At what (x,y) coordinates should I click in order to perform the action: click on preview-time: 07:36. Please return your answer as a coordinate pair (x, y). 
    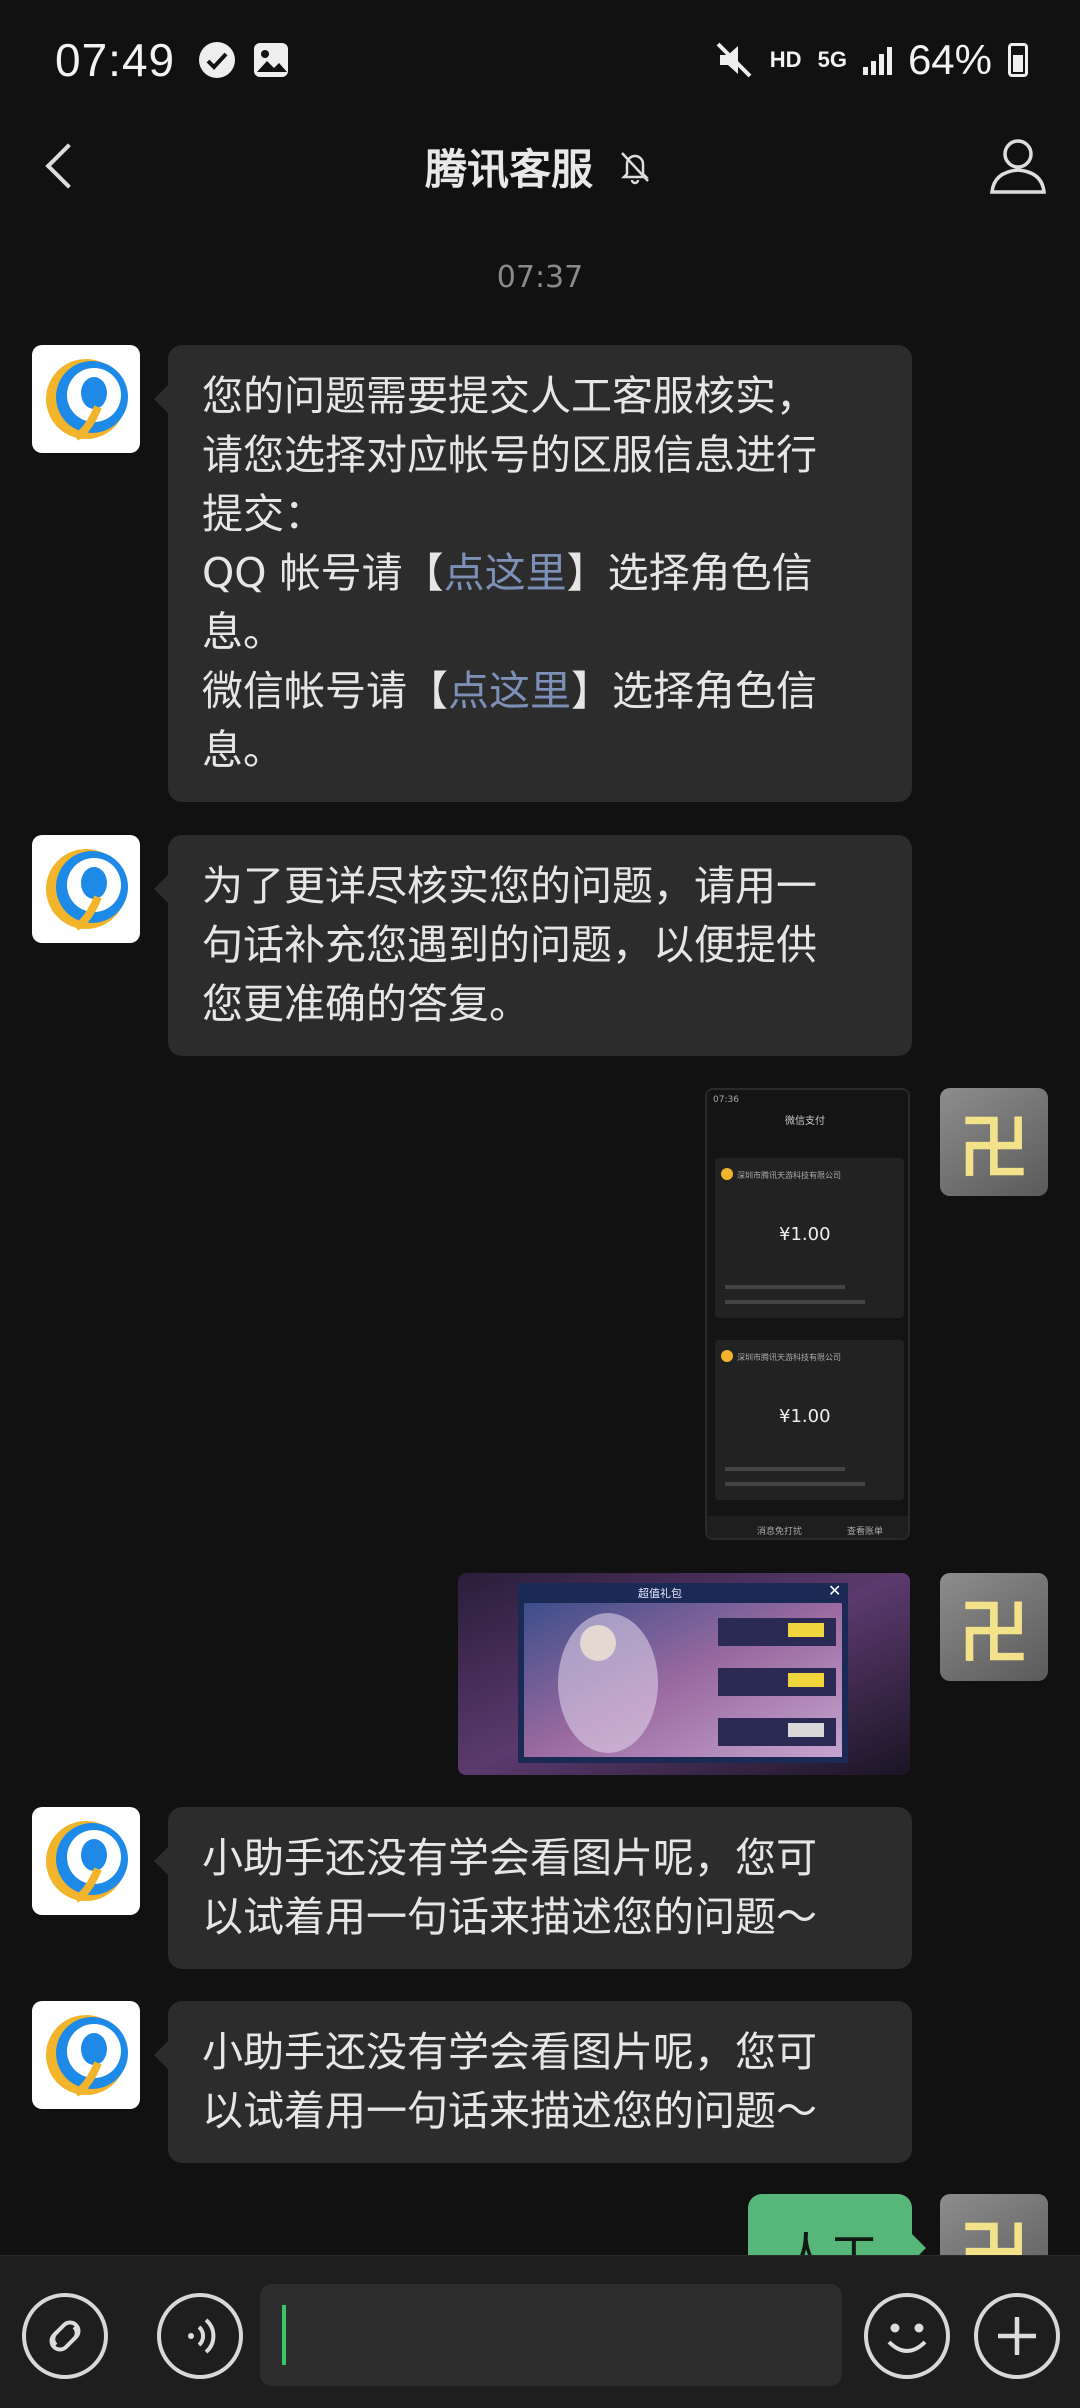
    Looking at the image, I should click on (726, 1100).